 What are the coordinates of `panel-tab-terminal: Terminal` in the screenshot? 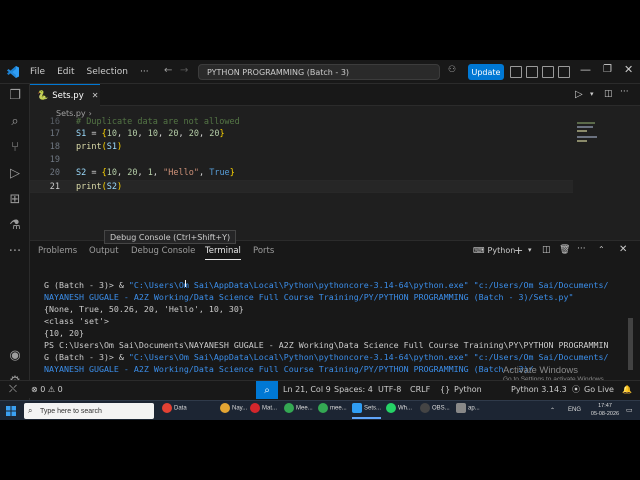 It's located at (223, 253).